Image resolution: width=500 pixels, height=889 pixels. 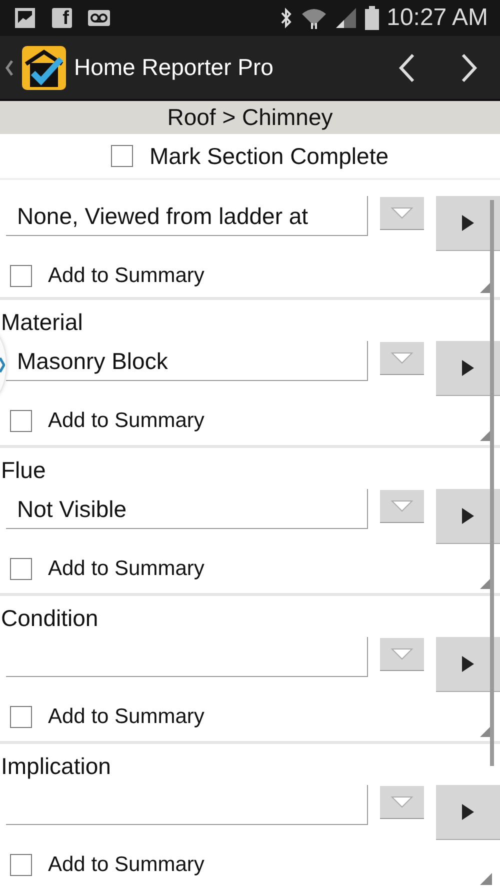 What do you see at coordinates (44, 68) in the screenshot?
I see `app-logo-icon` at bounding box center [44, 68].